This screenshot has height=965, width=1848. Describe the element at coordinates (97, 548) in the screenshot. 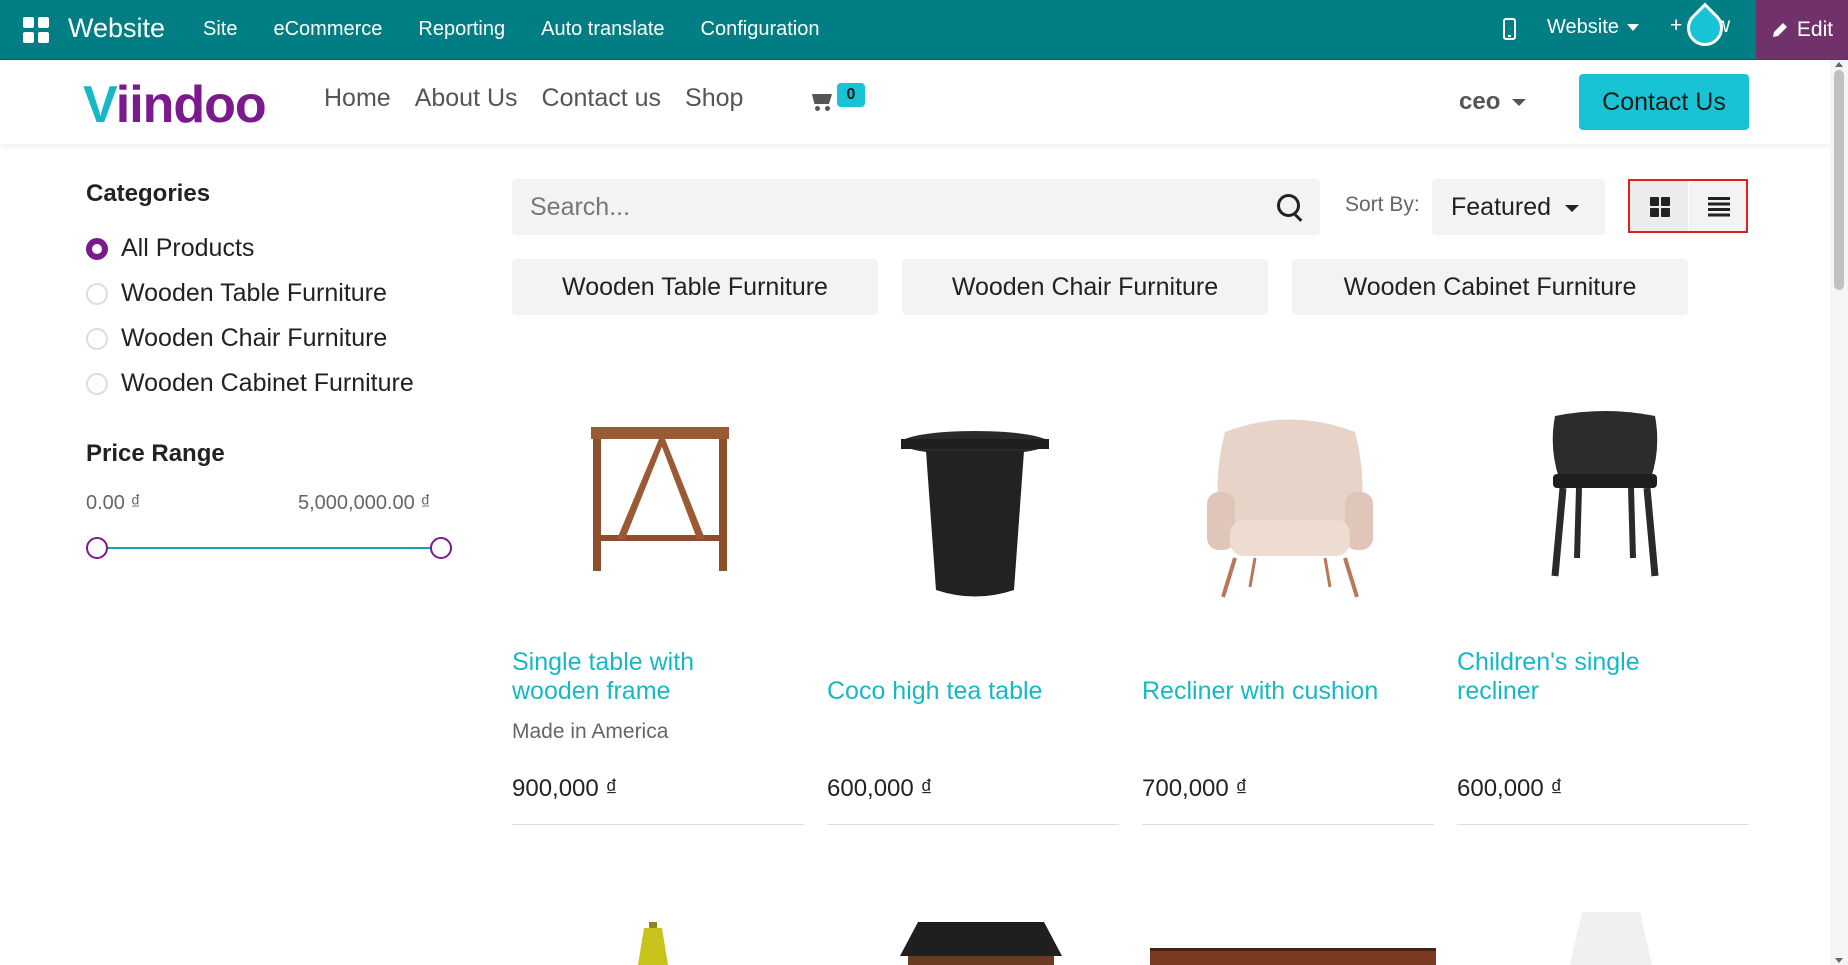

I see `price-range-min-handle` at that location.